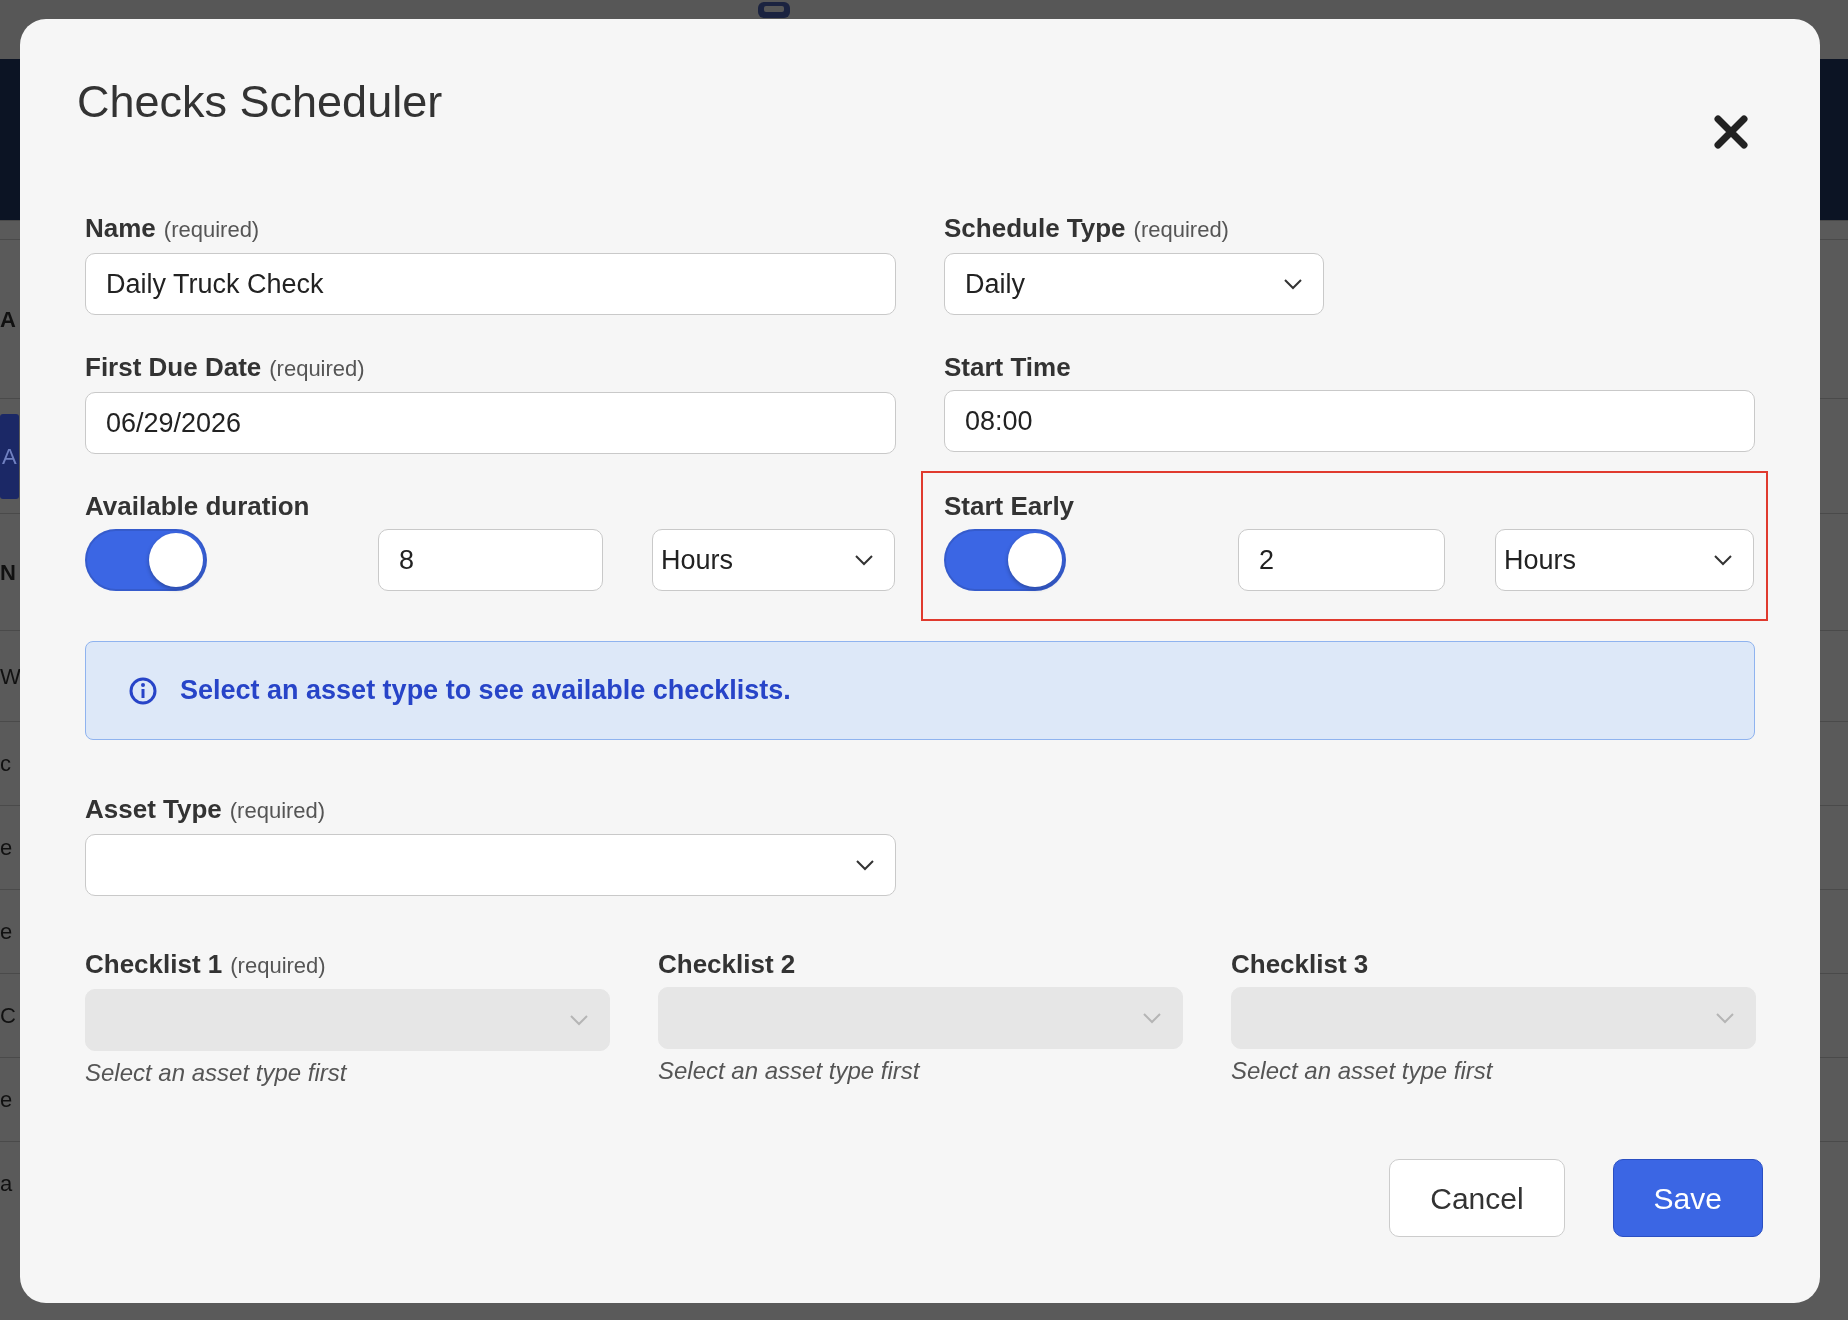 Image resolution: width=1848 pixels, height=1320 pixels. Describe the element at coordinates (8, 319) in the screenshot. I see `table-heading: A` at that location.